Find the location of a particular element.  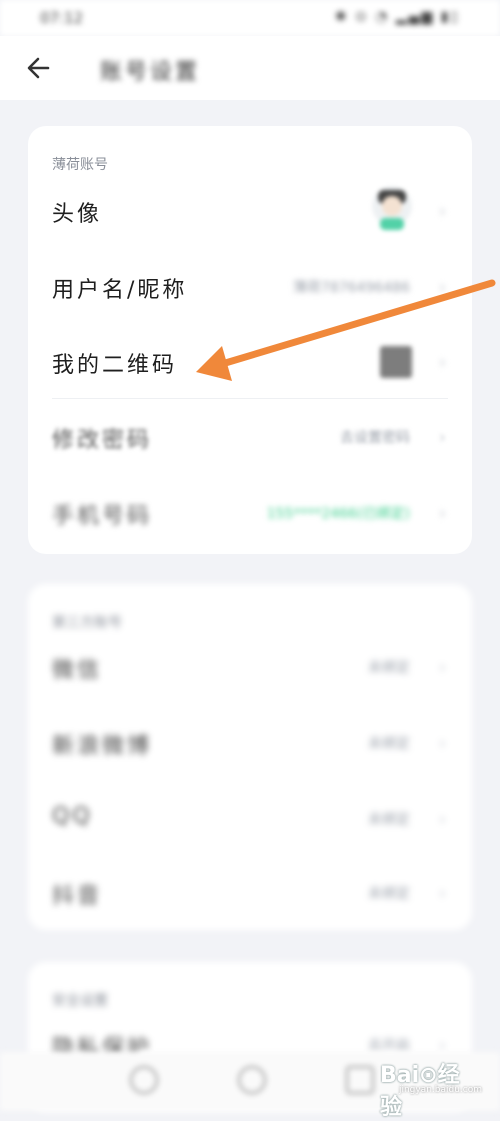

qrcode-icon is located at coordinates (396, 362).